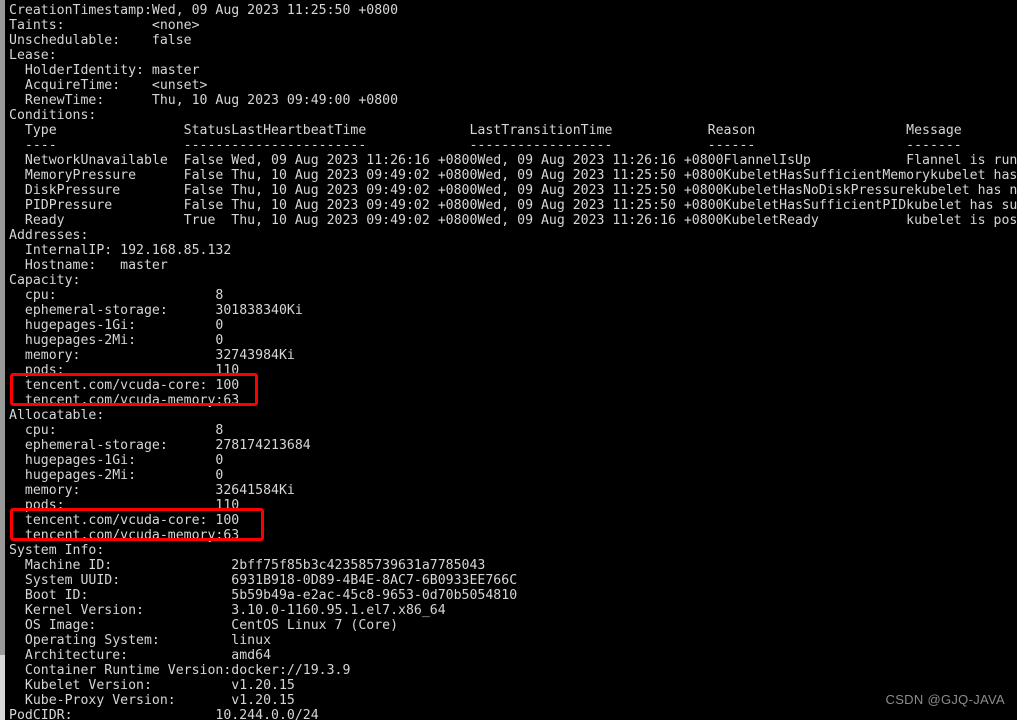 Image resolution: width=1017 pixels, height=720 pixels. I want to click on vertical-scrollbar, so click(2, 360).